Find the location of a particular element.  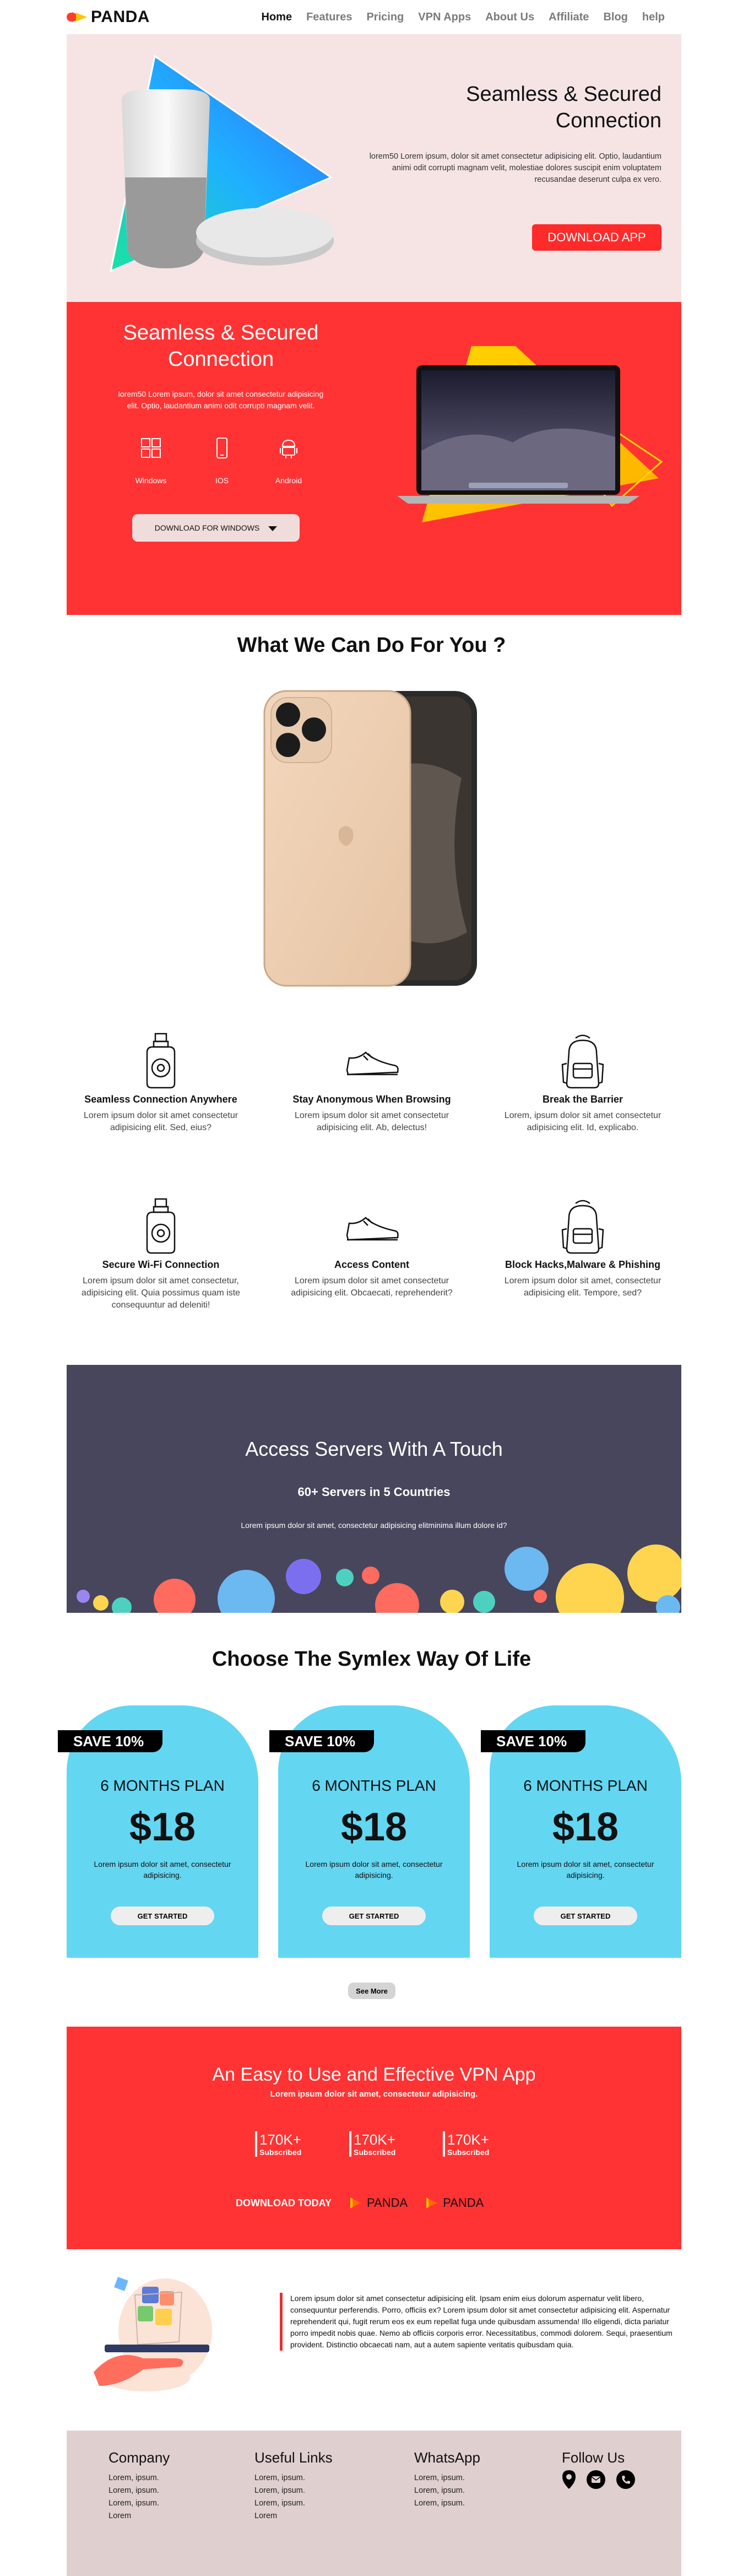

feature-title: Stay Anonymous When Browsing is located at coordinates (371, 1099).